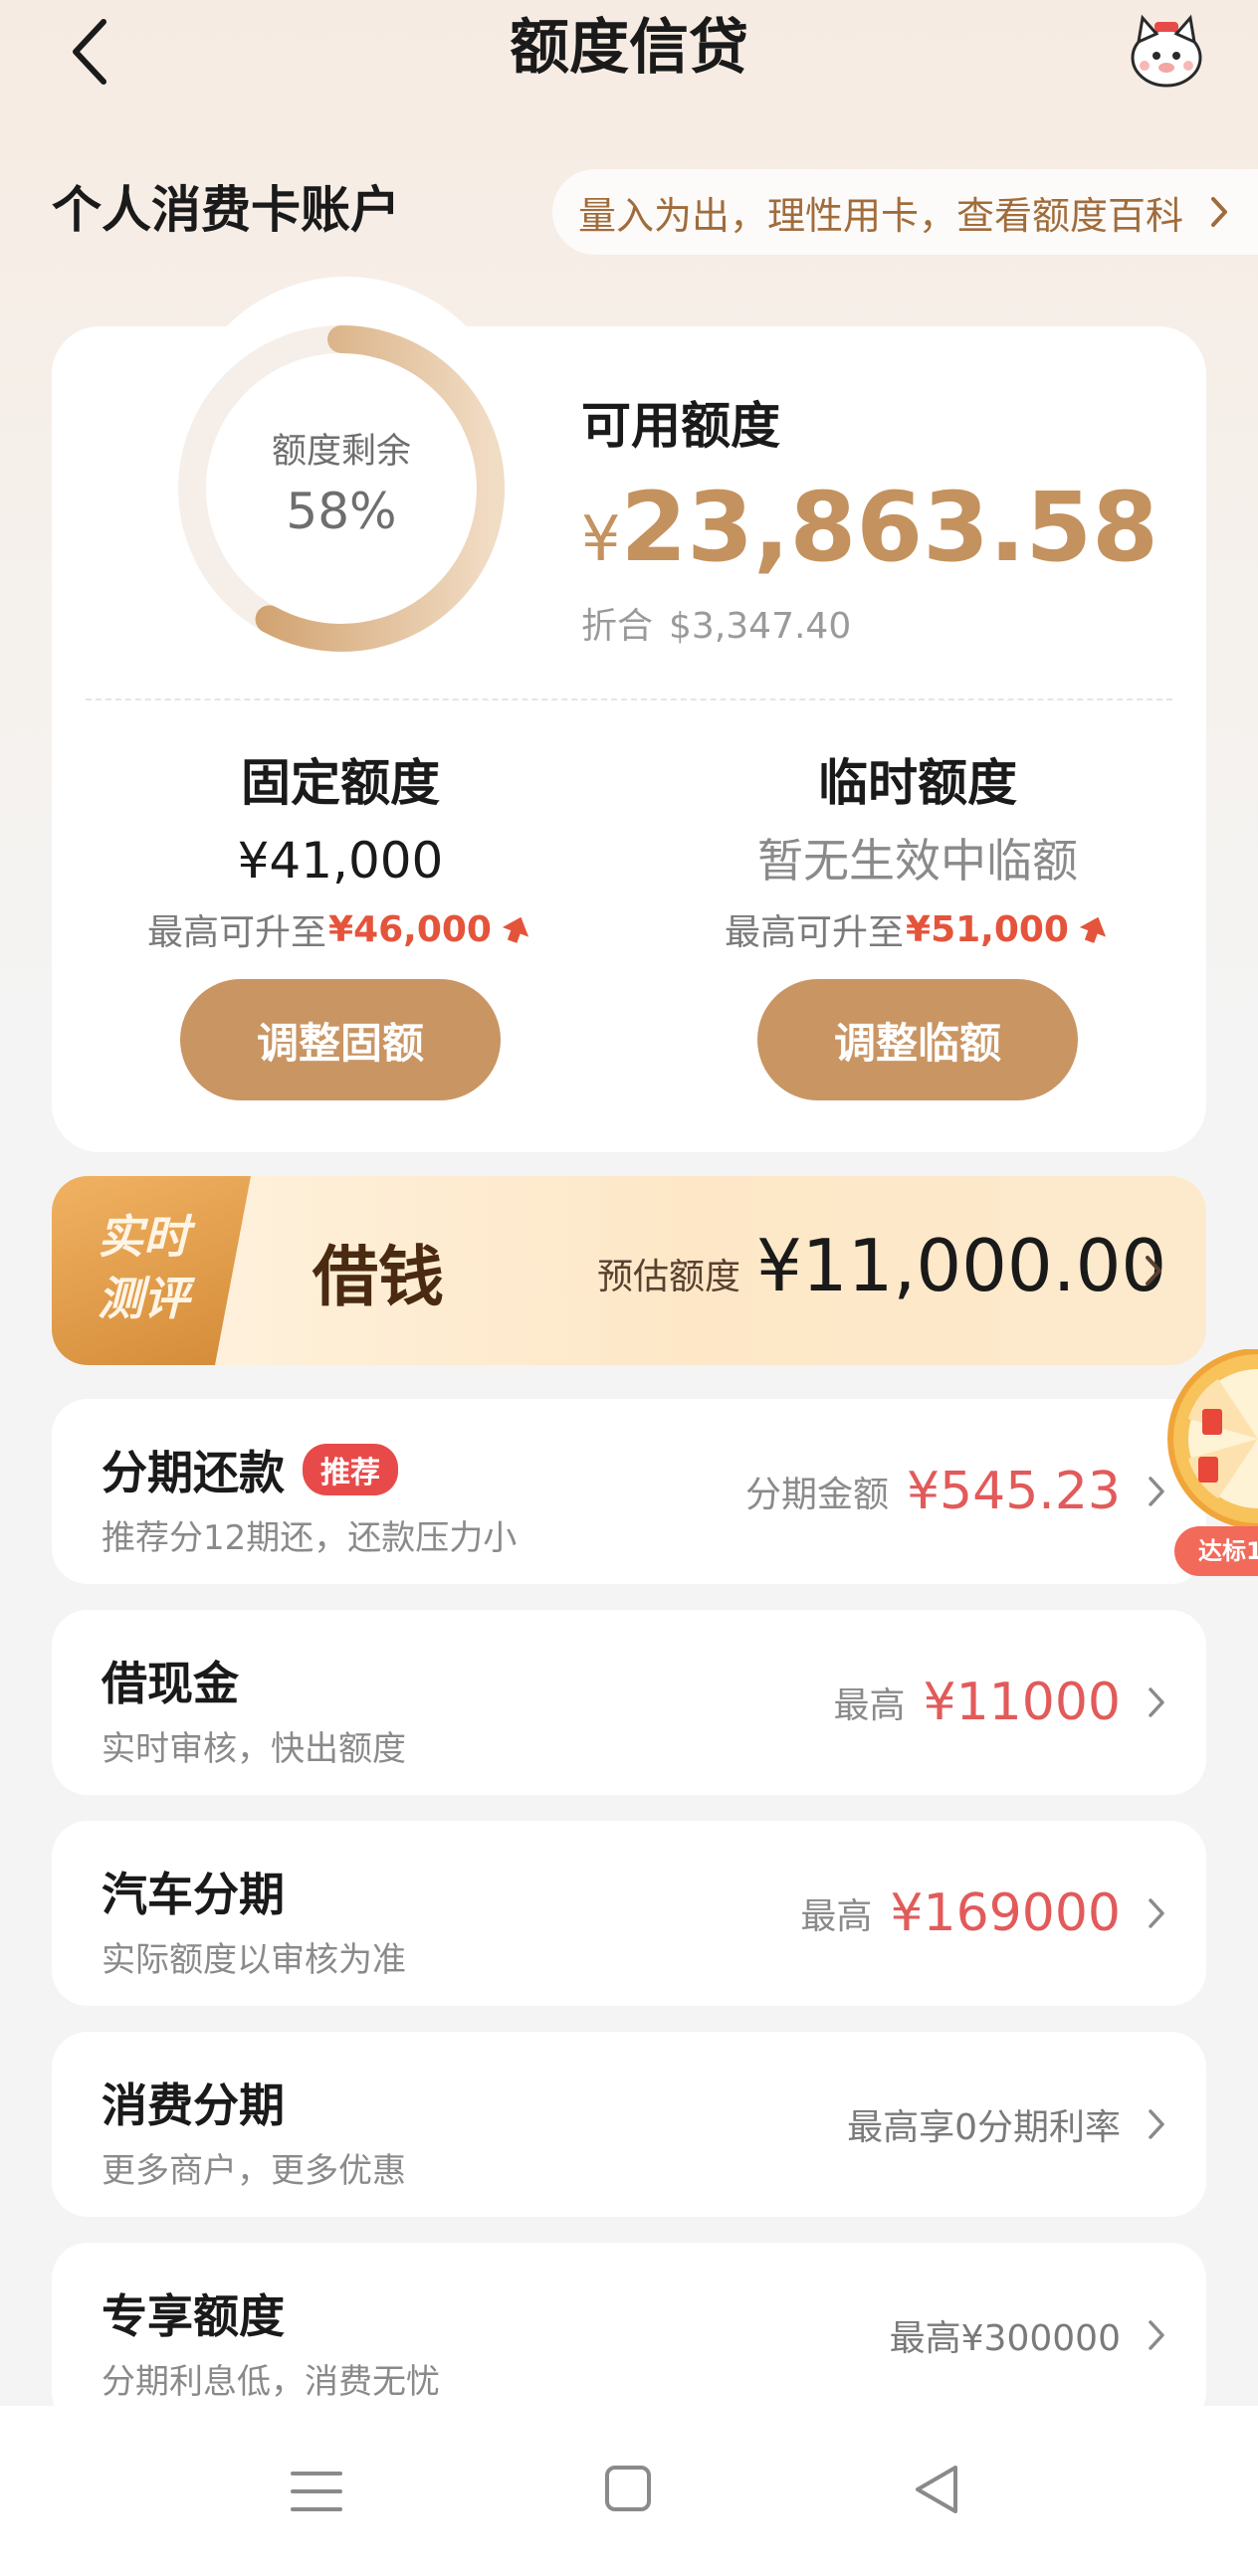 The width and height of the screenshot is (1258, 2576). I want to click on mascot-icon, so click(1166, 50).